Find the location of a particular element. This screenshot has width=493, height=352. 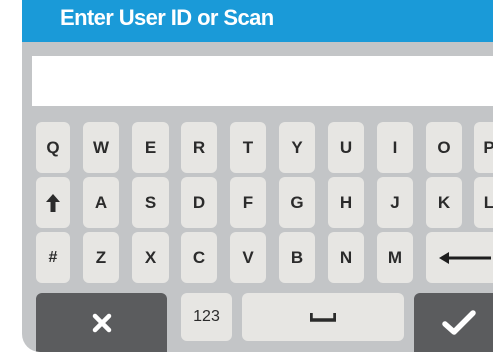

up-arrow-icon is located at coordinates (53, 202).